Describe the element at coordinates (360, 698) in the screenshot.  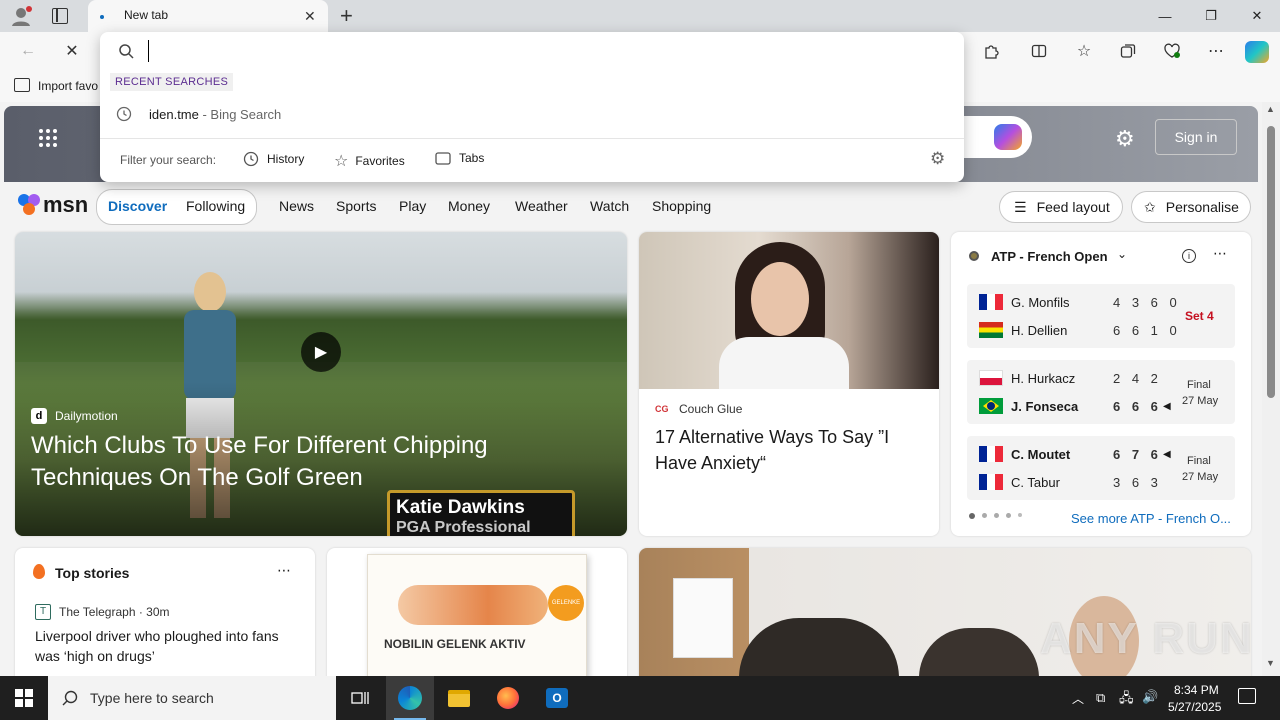
I see `task-view-icon` at that location.